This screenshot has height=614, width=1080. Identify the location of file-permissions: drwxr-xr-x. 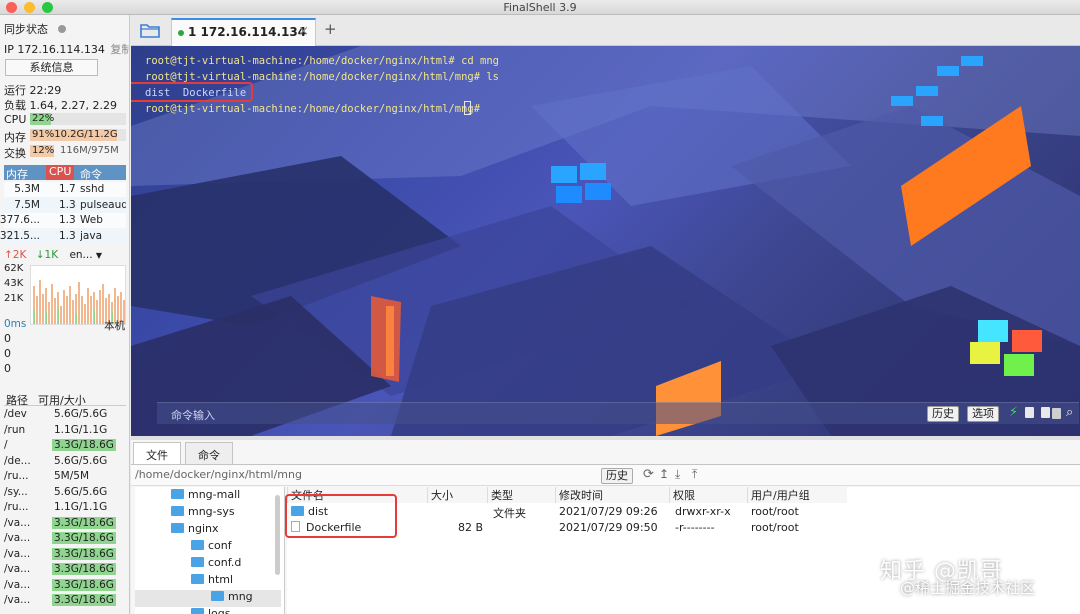
(703, 511).